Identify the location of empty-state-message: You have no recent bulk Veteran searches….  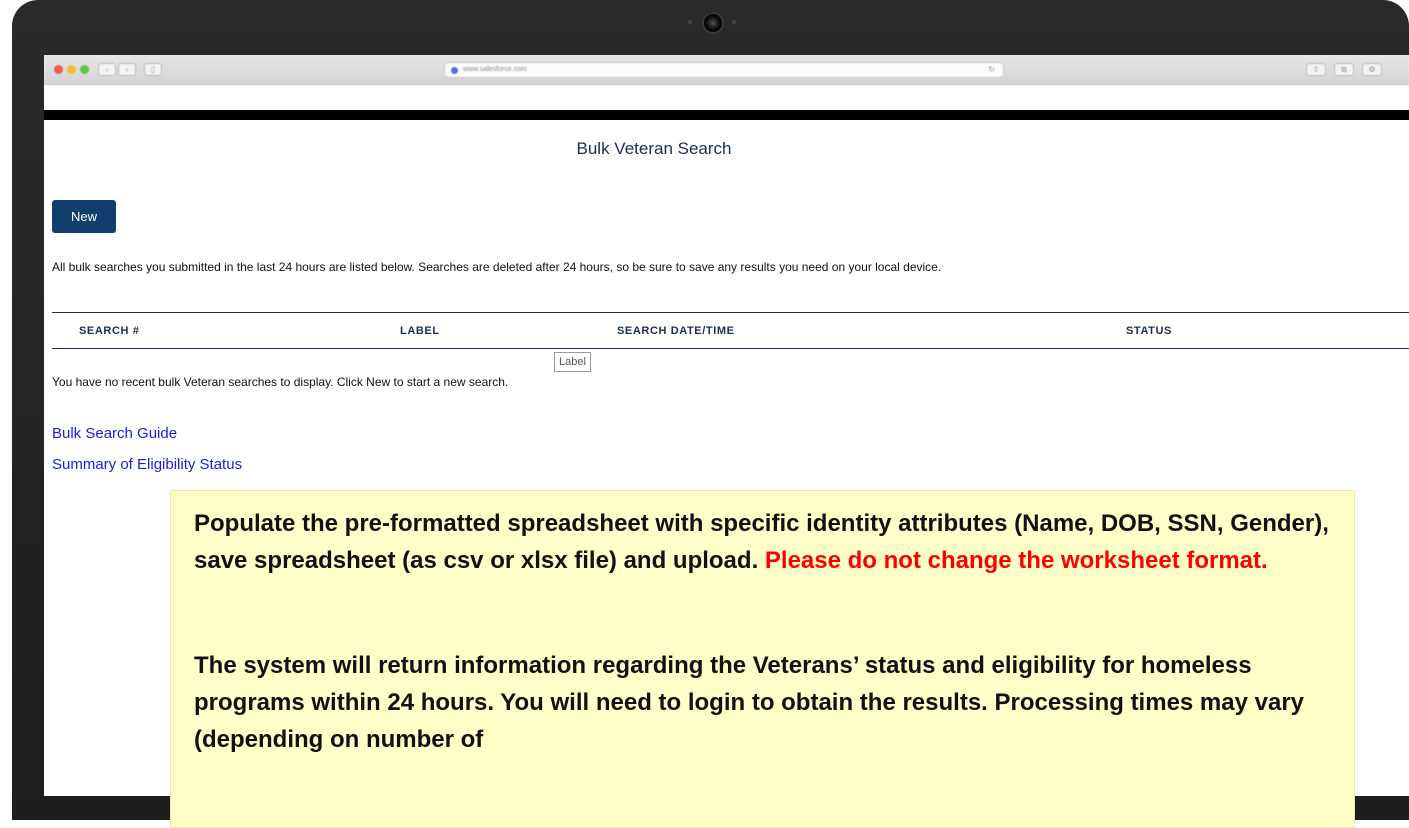
(280, 382).